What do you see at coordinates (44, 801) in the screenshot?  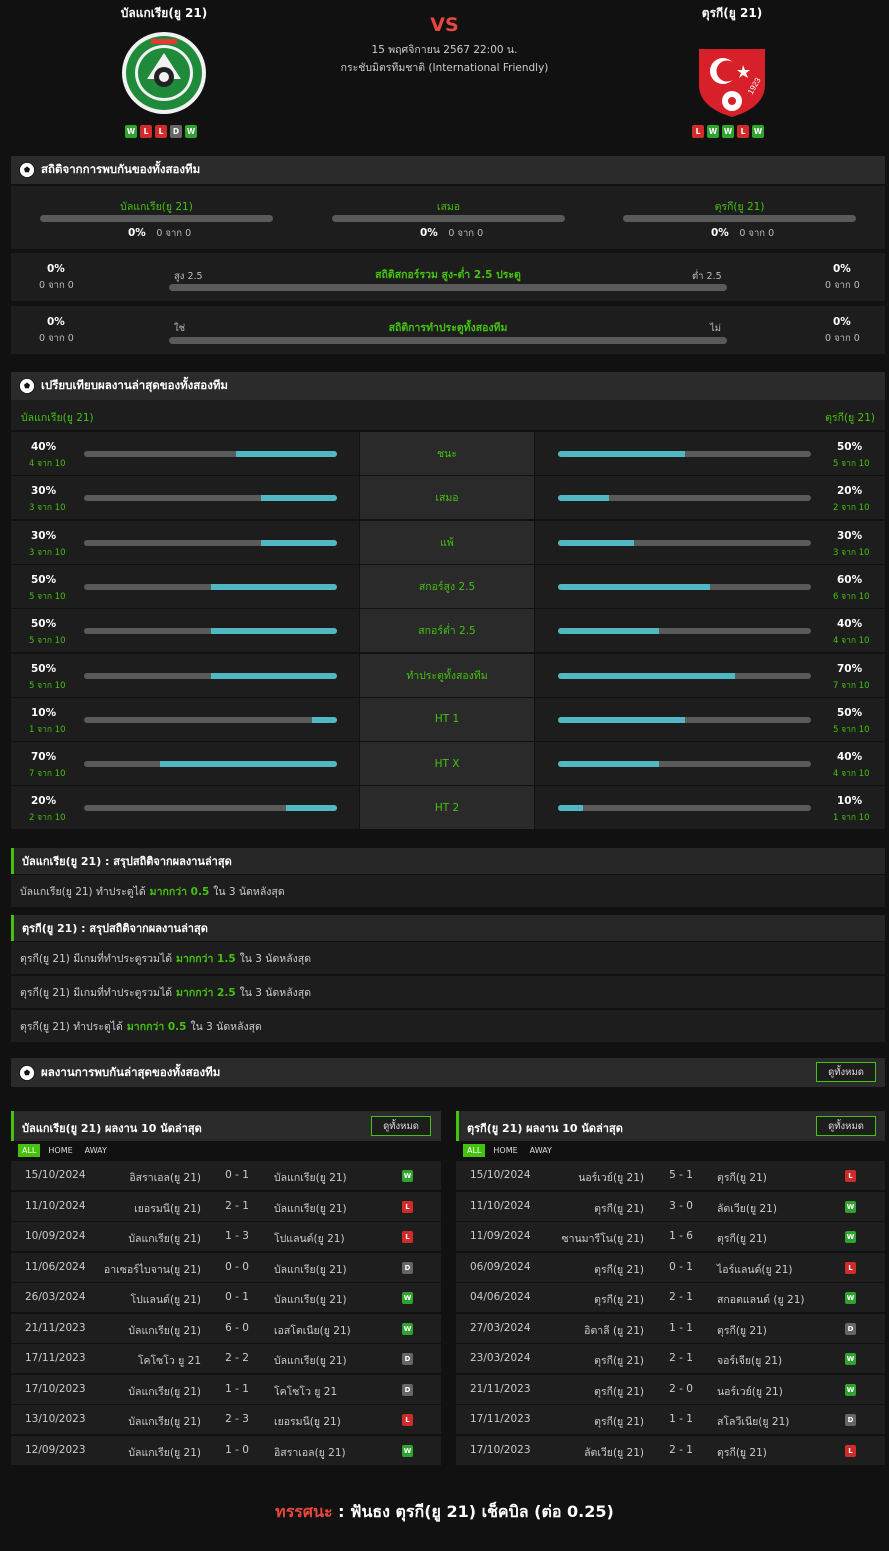 I see `home-pct: 20%` at bounding box center [44, 801].